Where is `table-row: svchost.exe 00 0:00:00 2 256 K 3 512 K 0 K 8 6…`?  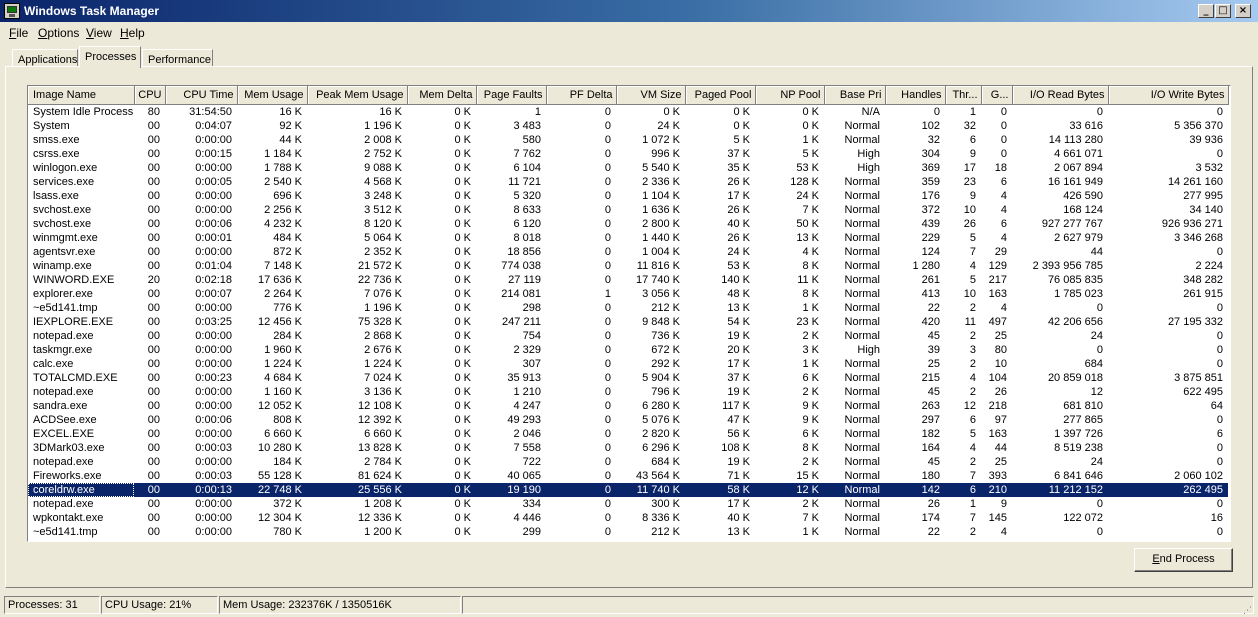
table-row: svchost.exe 00 0:00:00 2 256 K 3 512 K 0 K 8 6… is located at coordinates (628, 210).